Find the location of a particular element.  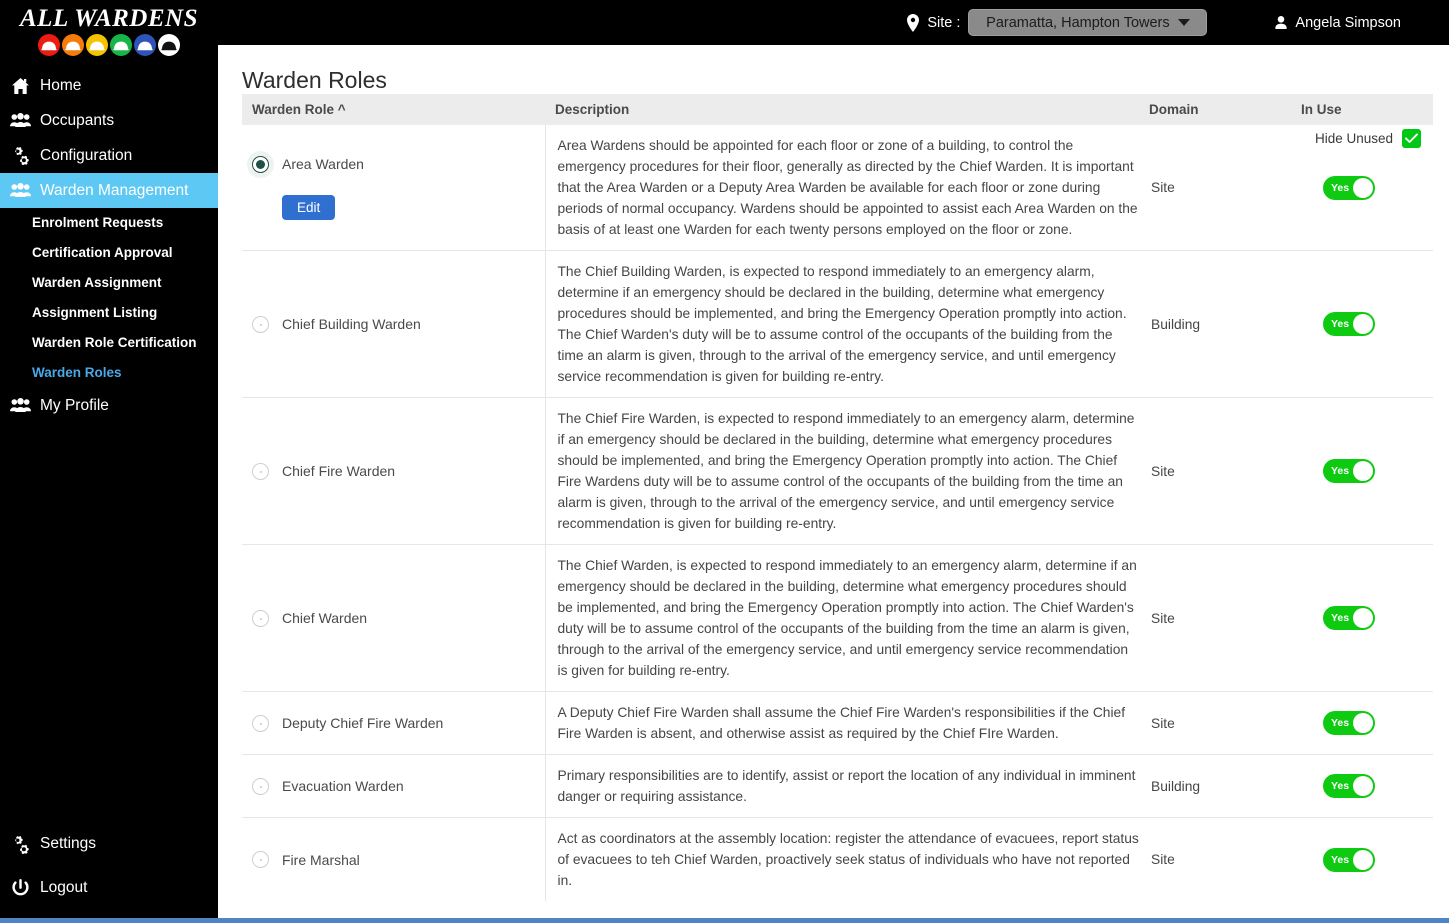

column-header-role-label: Warden Role is located at coordinates (293, 109).